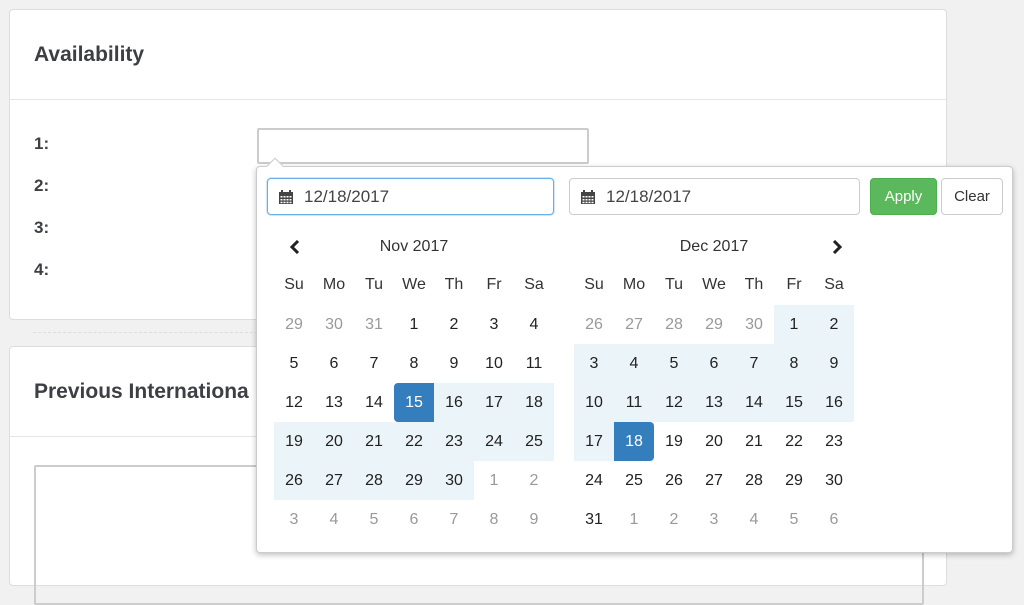  Describe the element at coordinates (374, 402) in the screenshot. I see `calendar-day: 14` at that location.